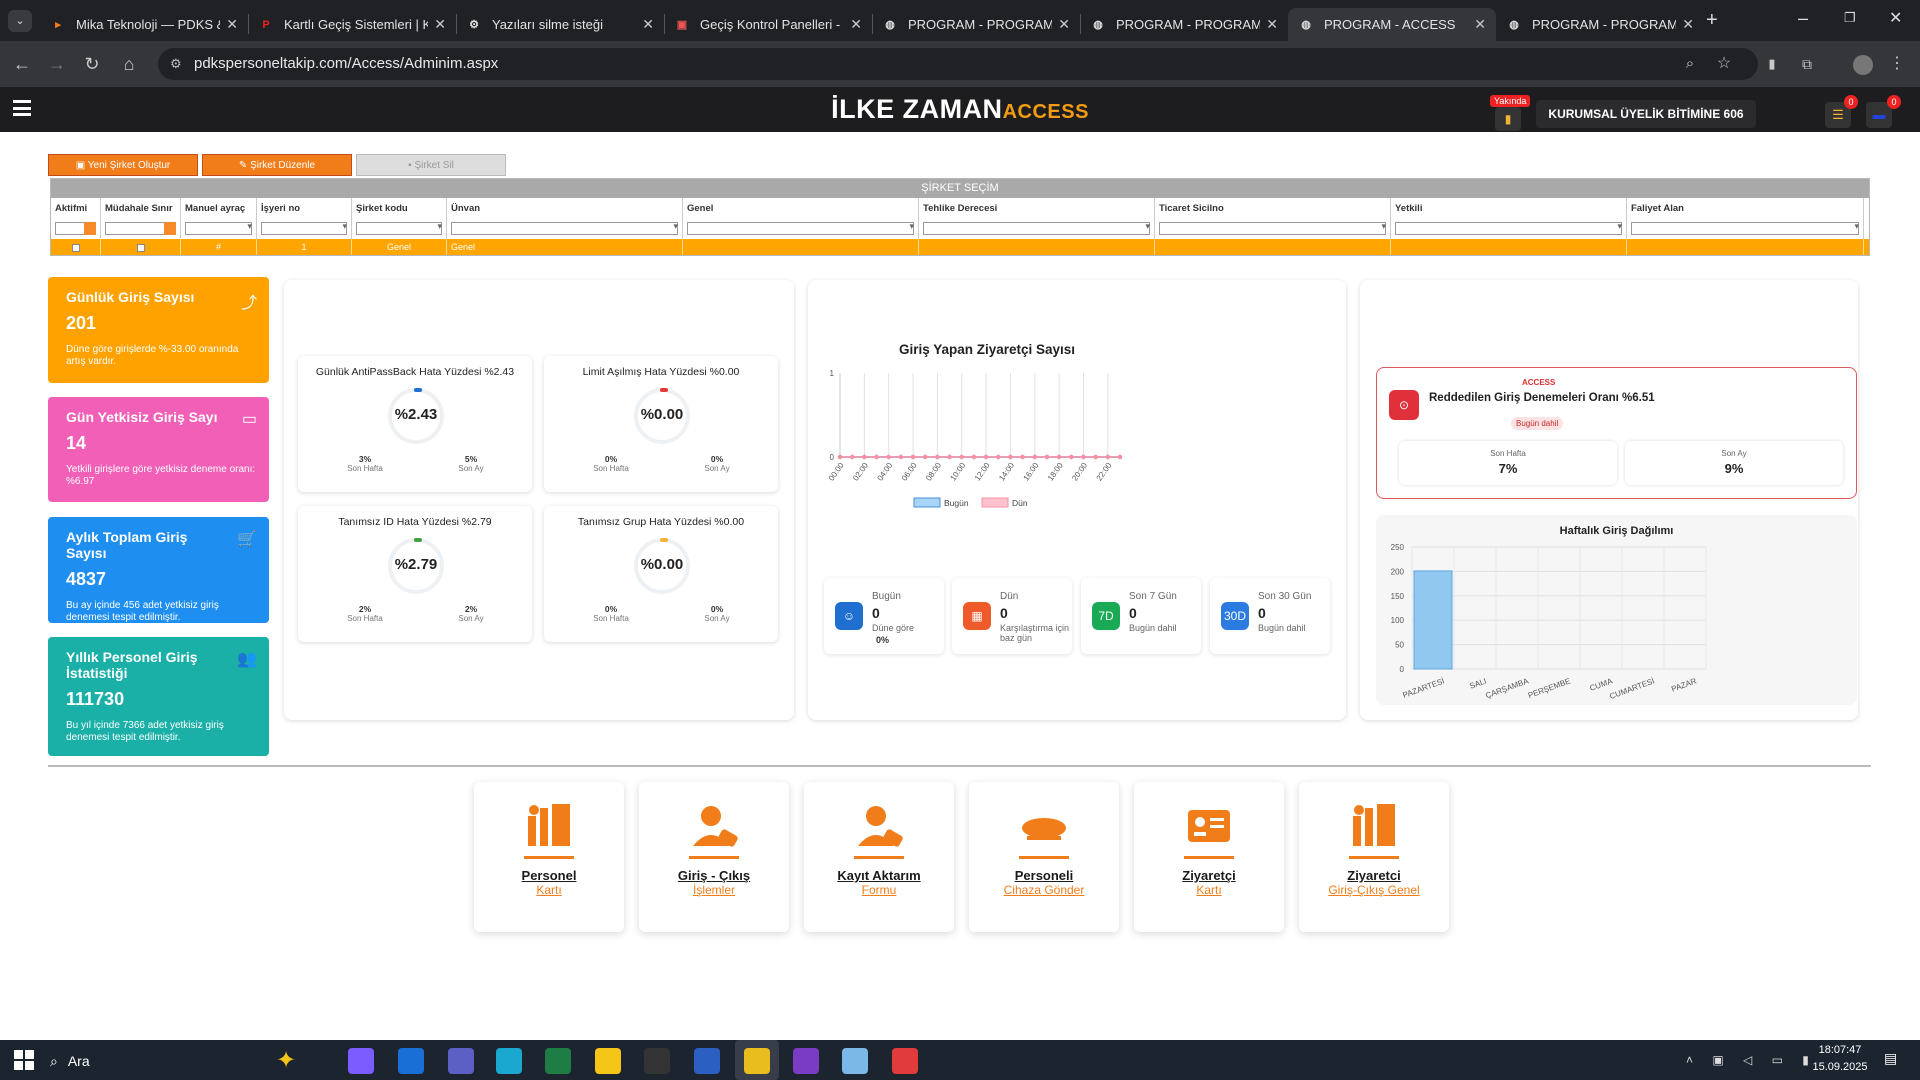 Image resolution: width=1920 pixels, height=1080 pixels. Describe the element at coordinates (509, 1061) in the screenshot. I see `edge-icon` at that location.